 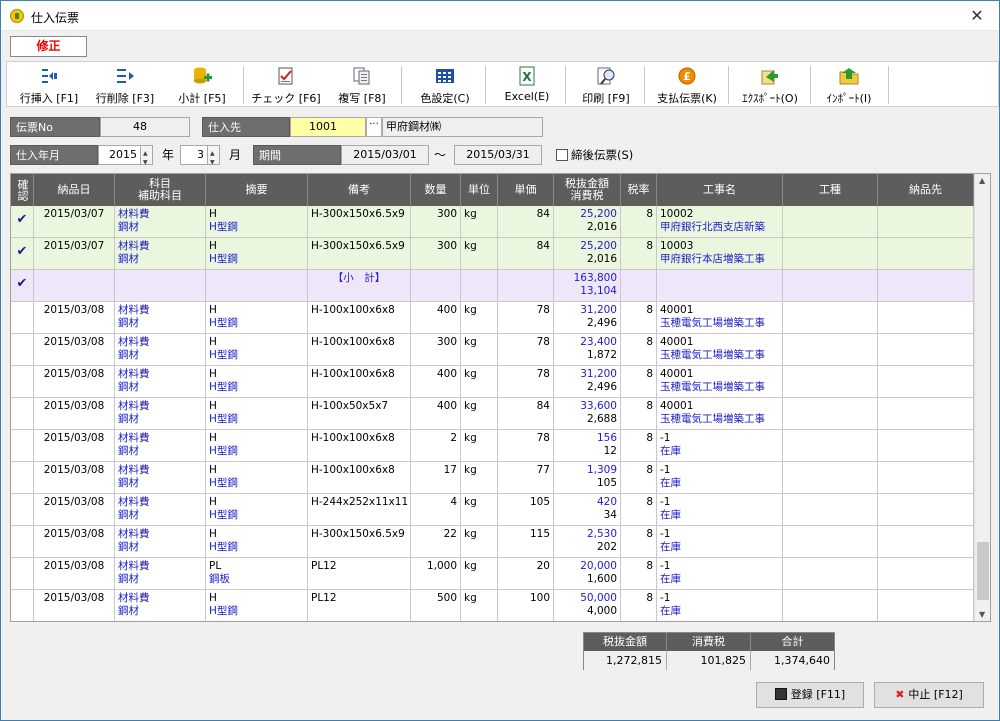 I want to click on save-button: 登録 [F11], so click(x=810, y=695).